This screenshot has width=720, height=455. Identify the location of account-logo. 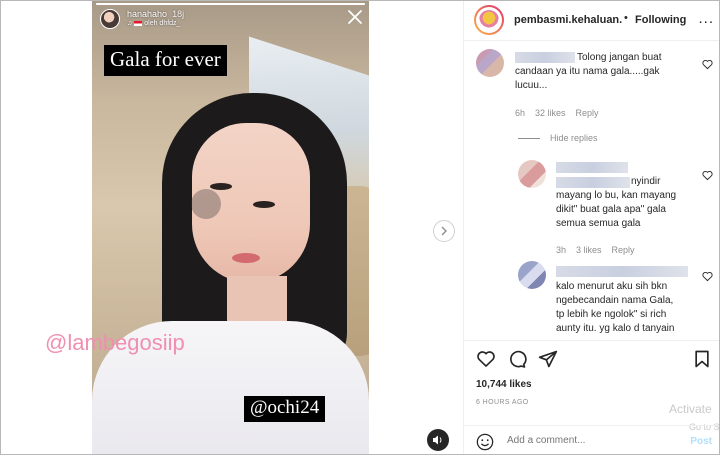
(489, 20).